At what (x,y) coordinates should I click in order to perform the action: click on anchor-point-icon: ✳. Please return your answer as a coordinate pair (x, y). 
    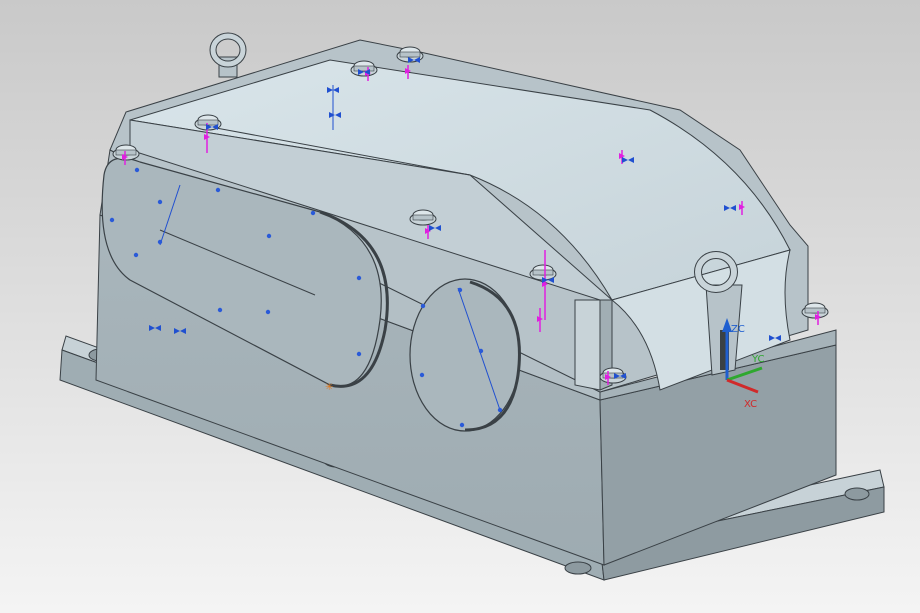
    Looking at the image, I should click on (329, 387).